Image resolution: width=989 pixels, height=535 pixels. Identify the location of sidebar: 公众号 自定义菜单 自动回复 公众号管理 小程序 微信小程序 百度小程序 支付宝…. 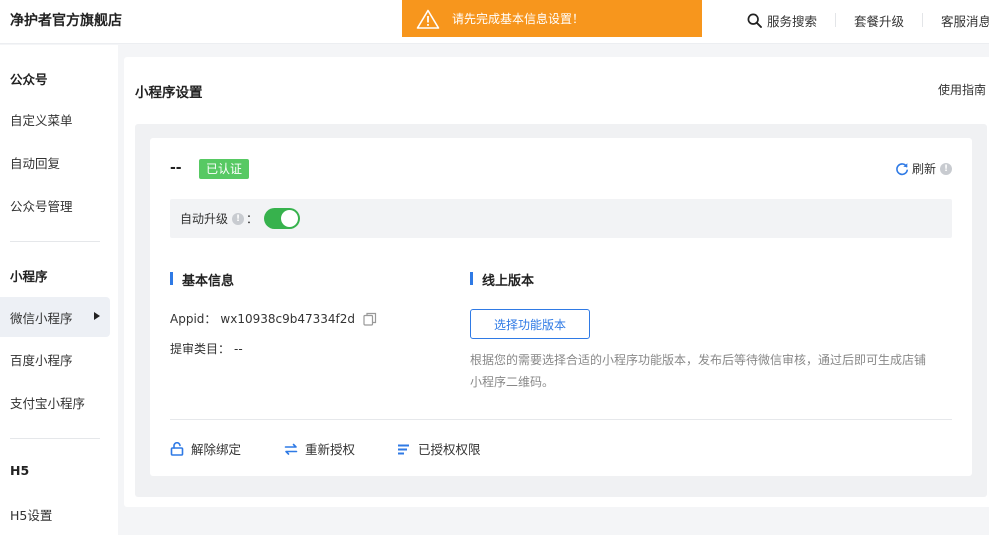
(59, 290).